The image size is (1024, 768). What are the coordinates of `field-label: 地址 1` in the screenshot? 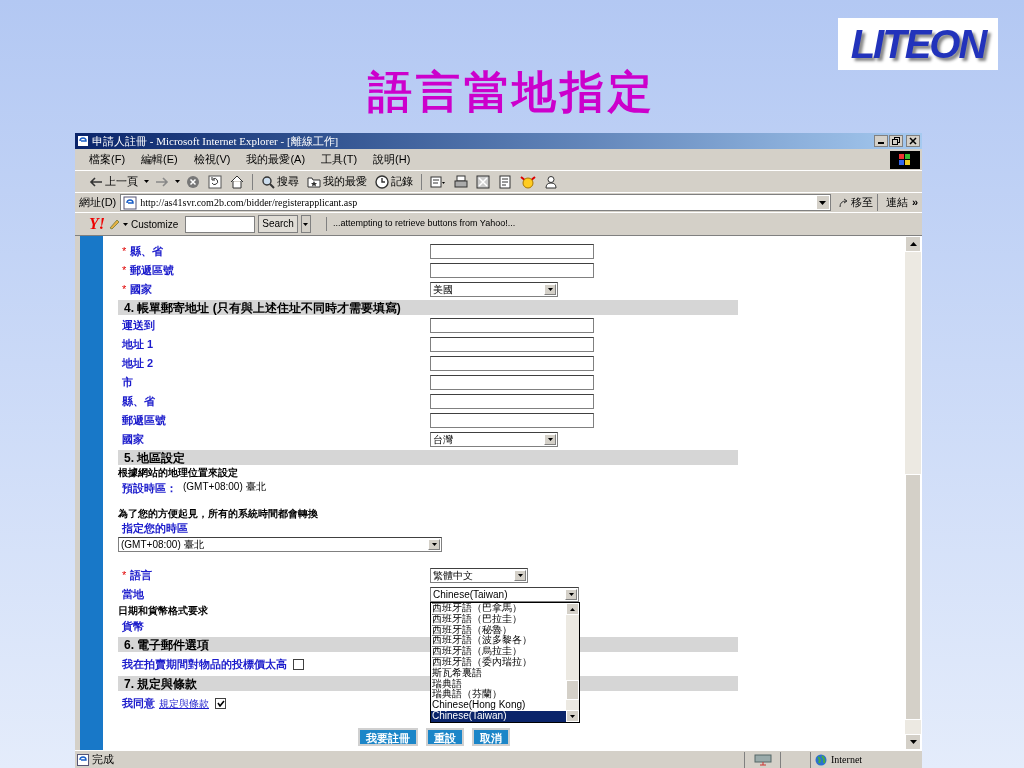 It's located at (138, 345).